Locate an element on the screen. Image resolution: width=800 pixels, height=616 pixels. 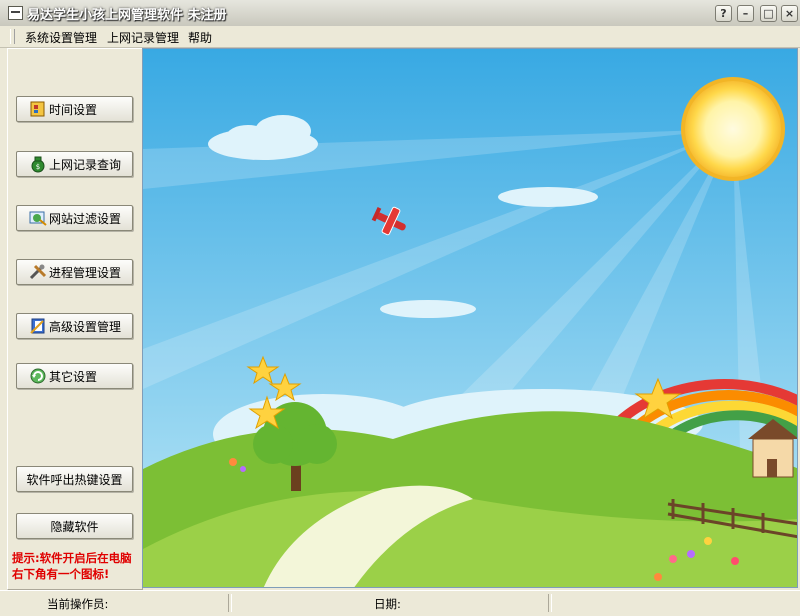
status-bar: 当前操作员: 日期: is located at coordinates (400, 603).